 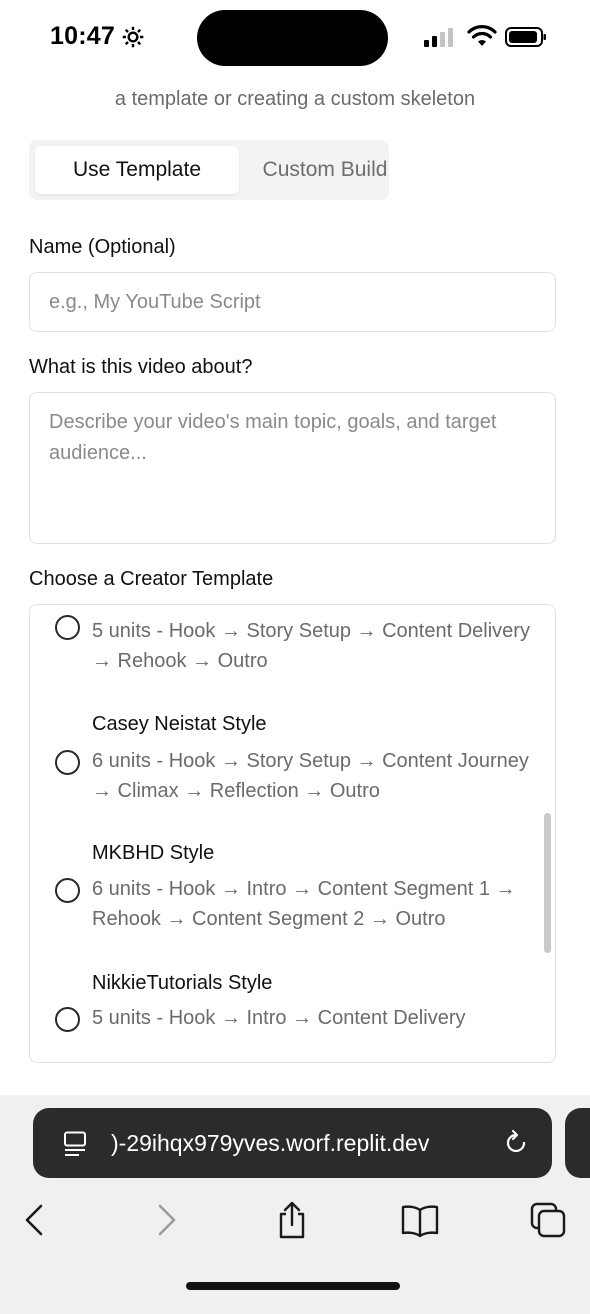 I want to click on home-indicator, so click(x=293, y=1286).